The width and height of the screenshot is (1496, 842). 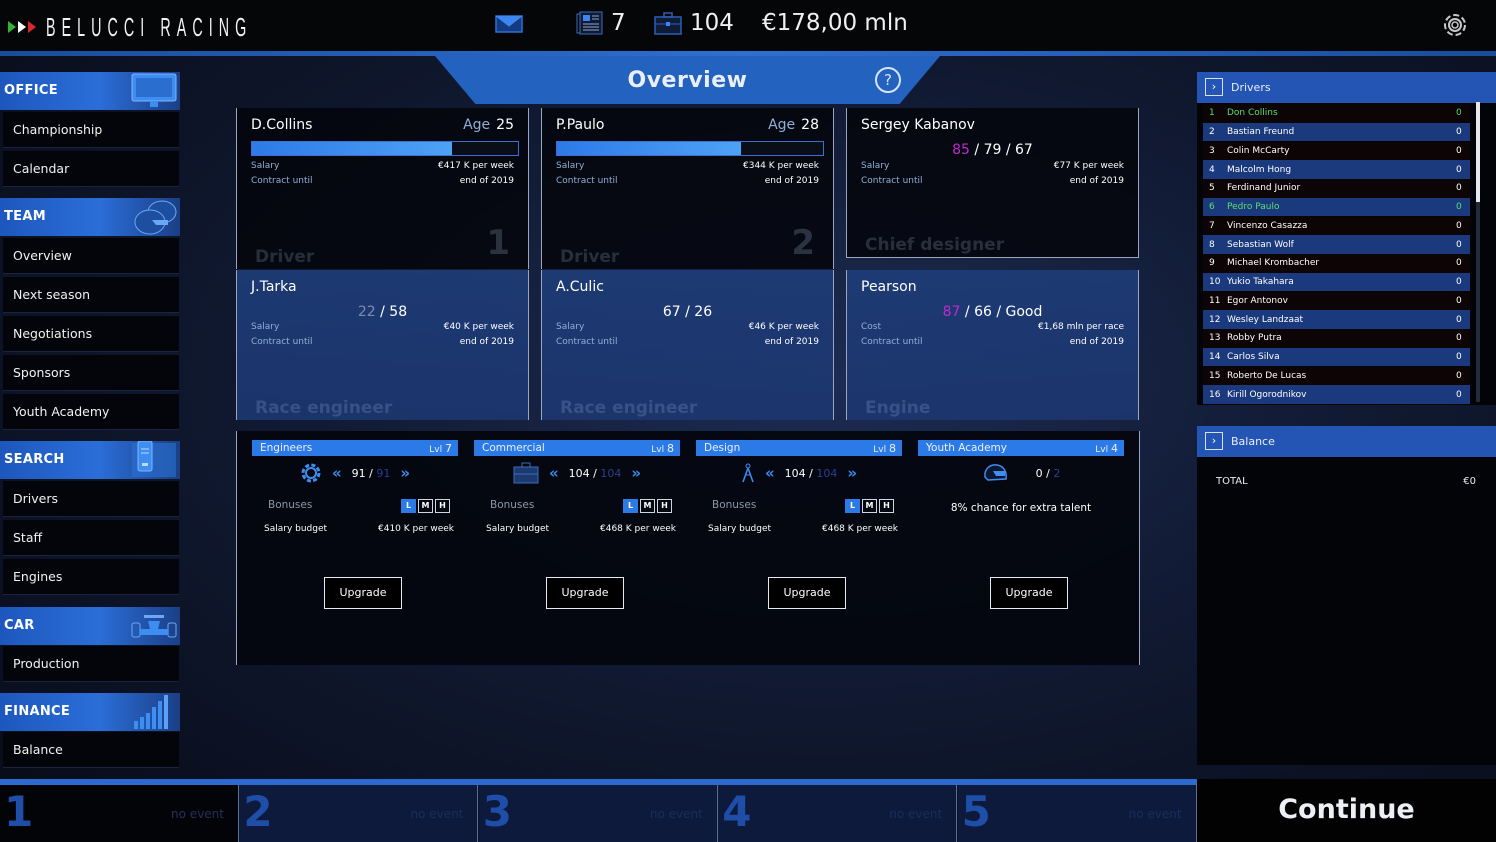 What do you see at coordinates (119, 813) in the screenshot?
I see `timeline-slot: 1 no event` at bounding box center [119, 813].